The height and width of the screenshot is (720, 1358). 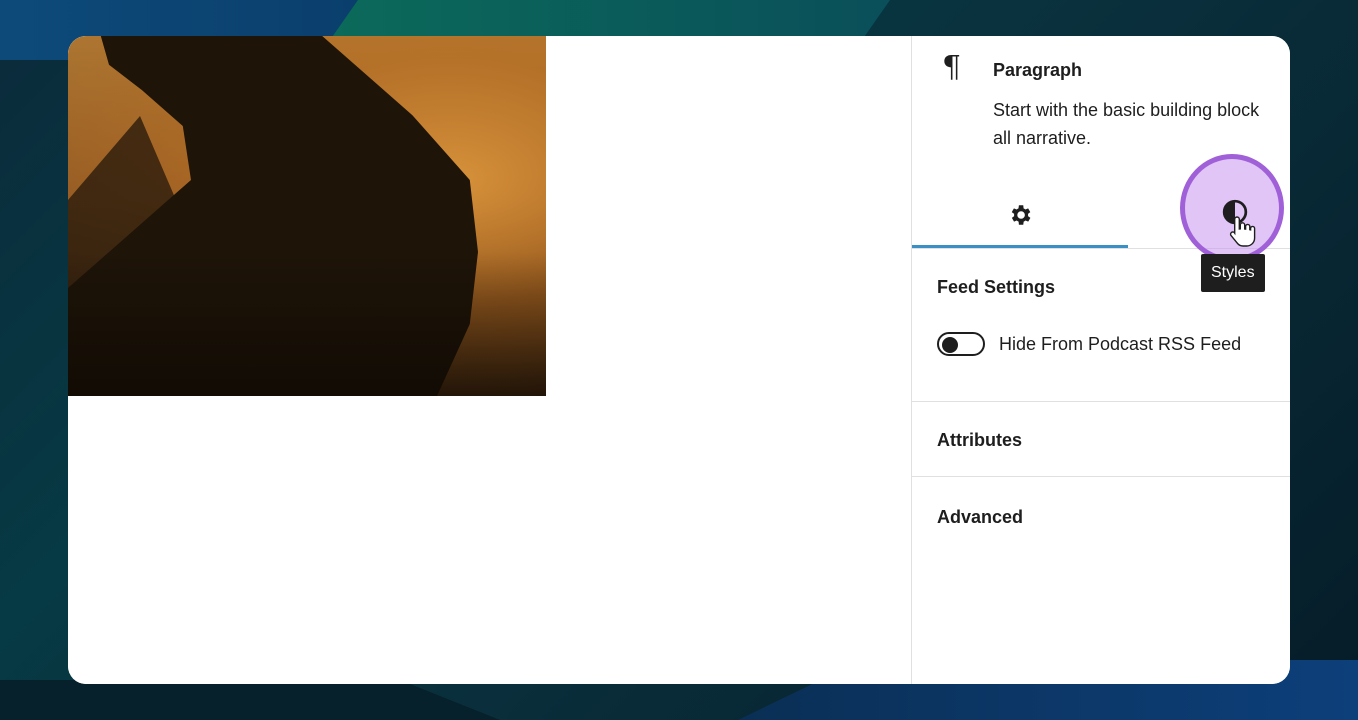 What do you see at coordinates (952, 67) in the screenshot?
I see `paragraph-icon: ¶` at bounding box center [952, 67].